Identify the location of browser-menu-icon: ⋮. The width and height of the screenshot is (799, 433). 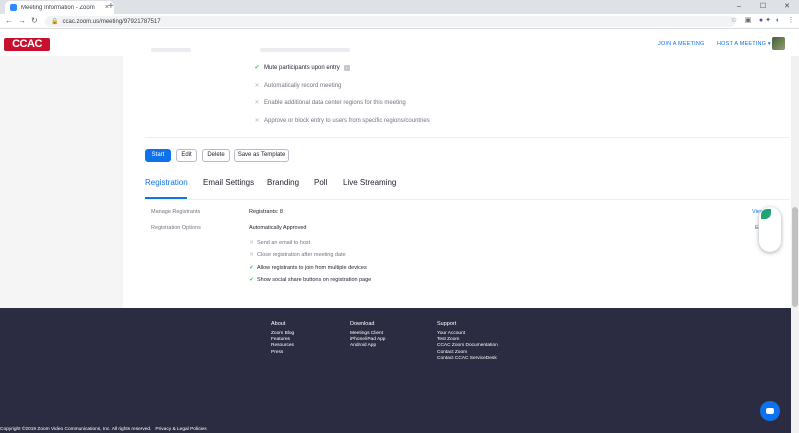
(791, 21).